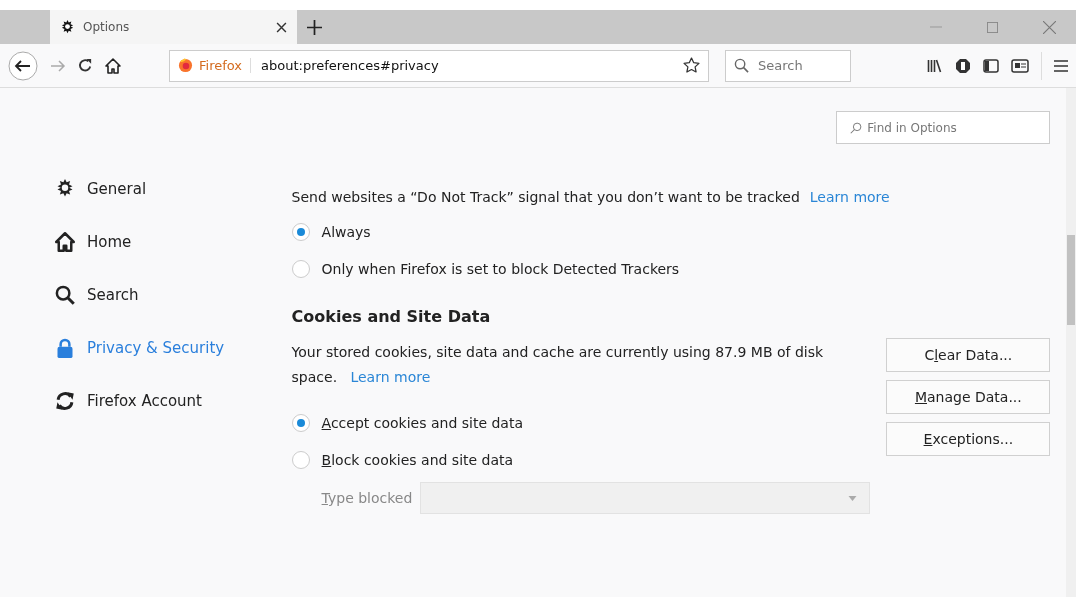 The width and height of the screenshot is (1076, 597). Describe the element at coordinates (140, 347) in the screenshot. I see `sidebar-item: Privacy & Security` at that location.